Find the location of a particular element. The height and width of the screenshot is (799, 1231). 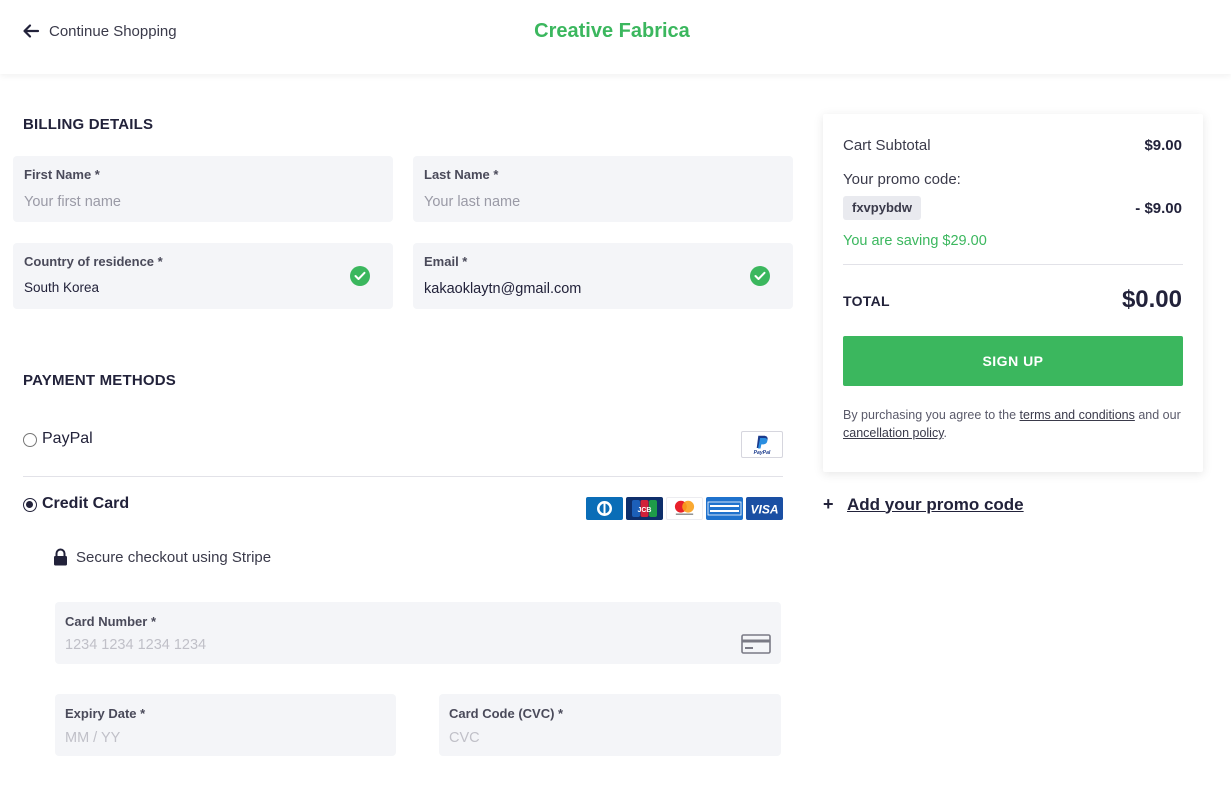

card-number-label: Card Number * is located at coordinates (111, 621).